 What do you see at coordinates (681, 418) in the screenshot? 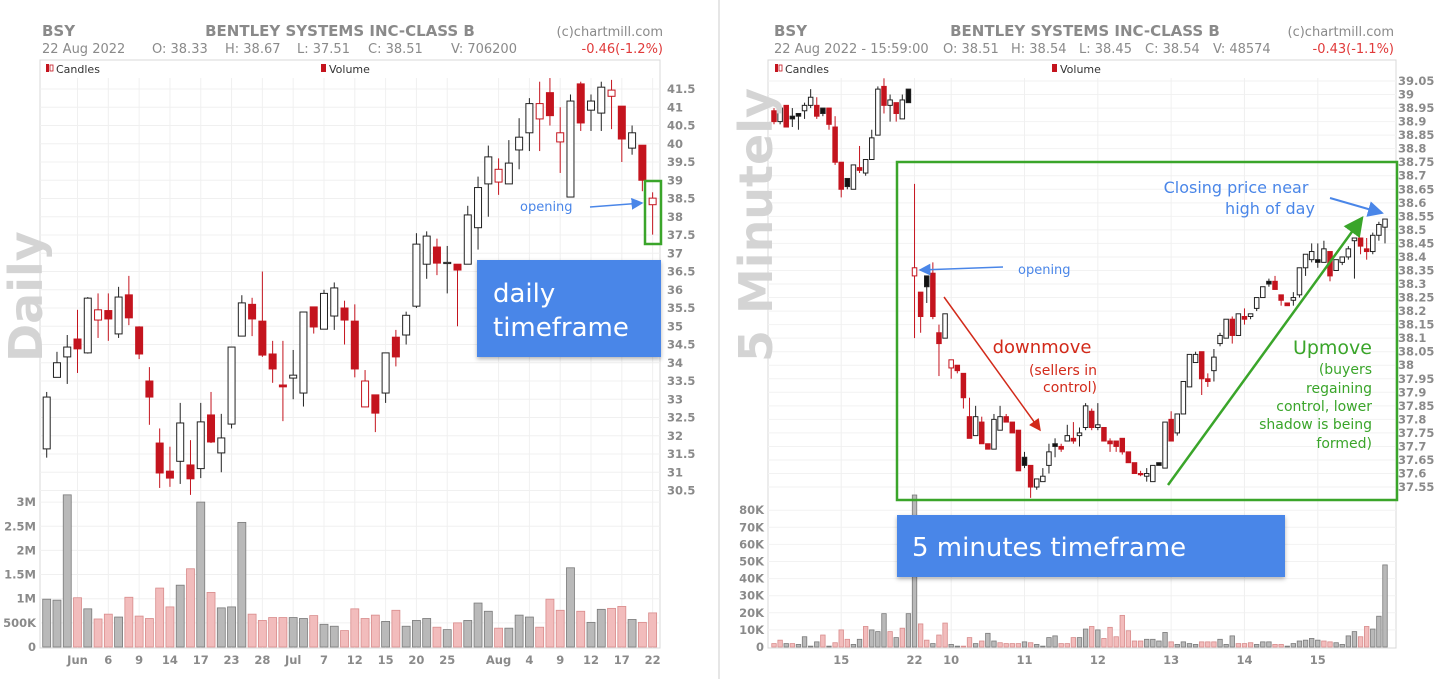
I see `price-tick-label: 32.5` at bounding box center [681, 418].